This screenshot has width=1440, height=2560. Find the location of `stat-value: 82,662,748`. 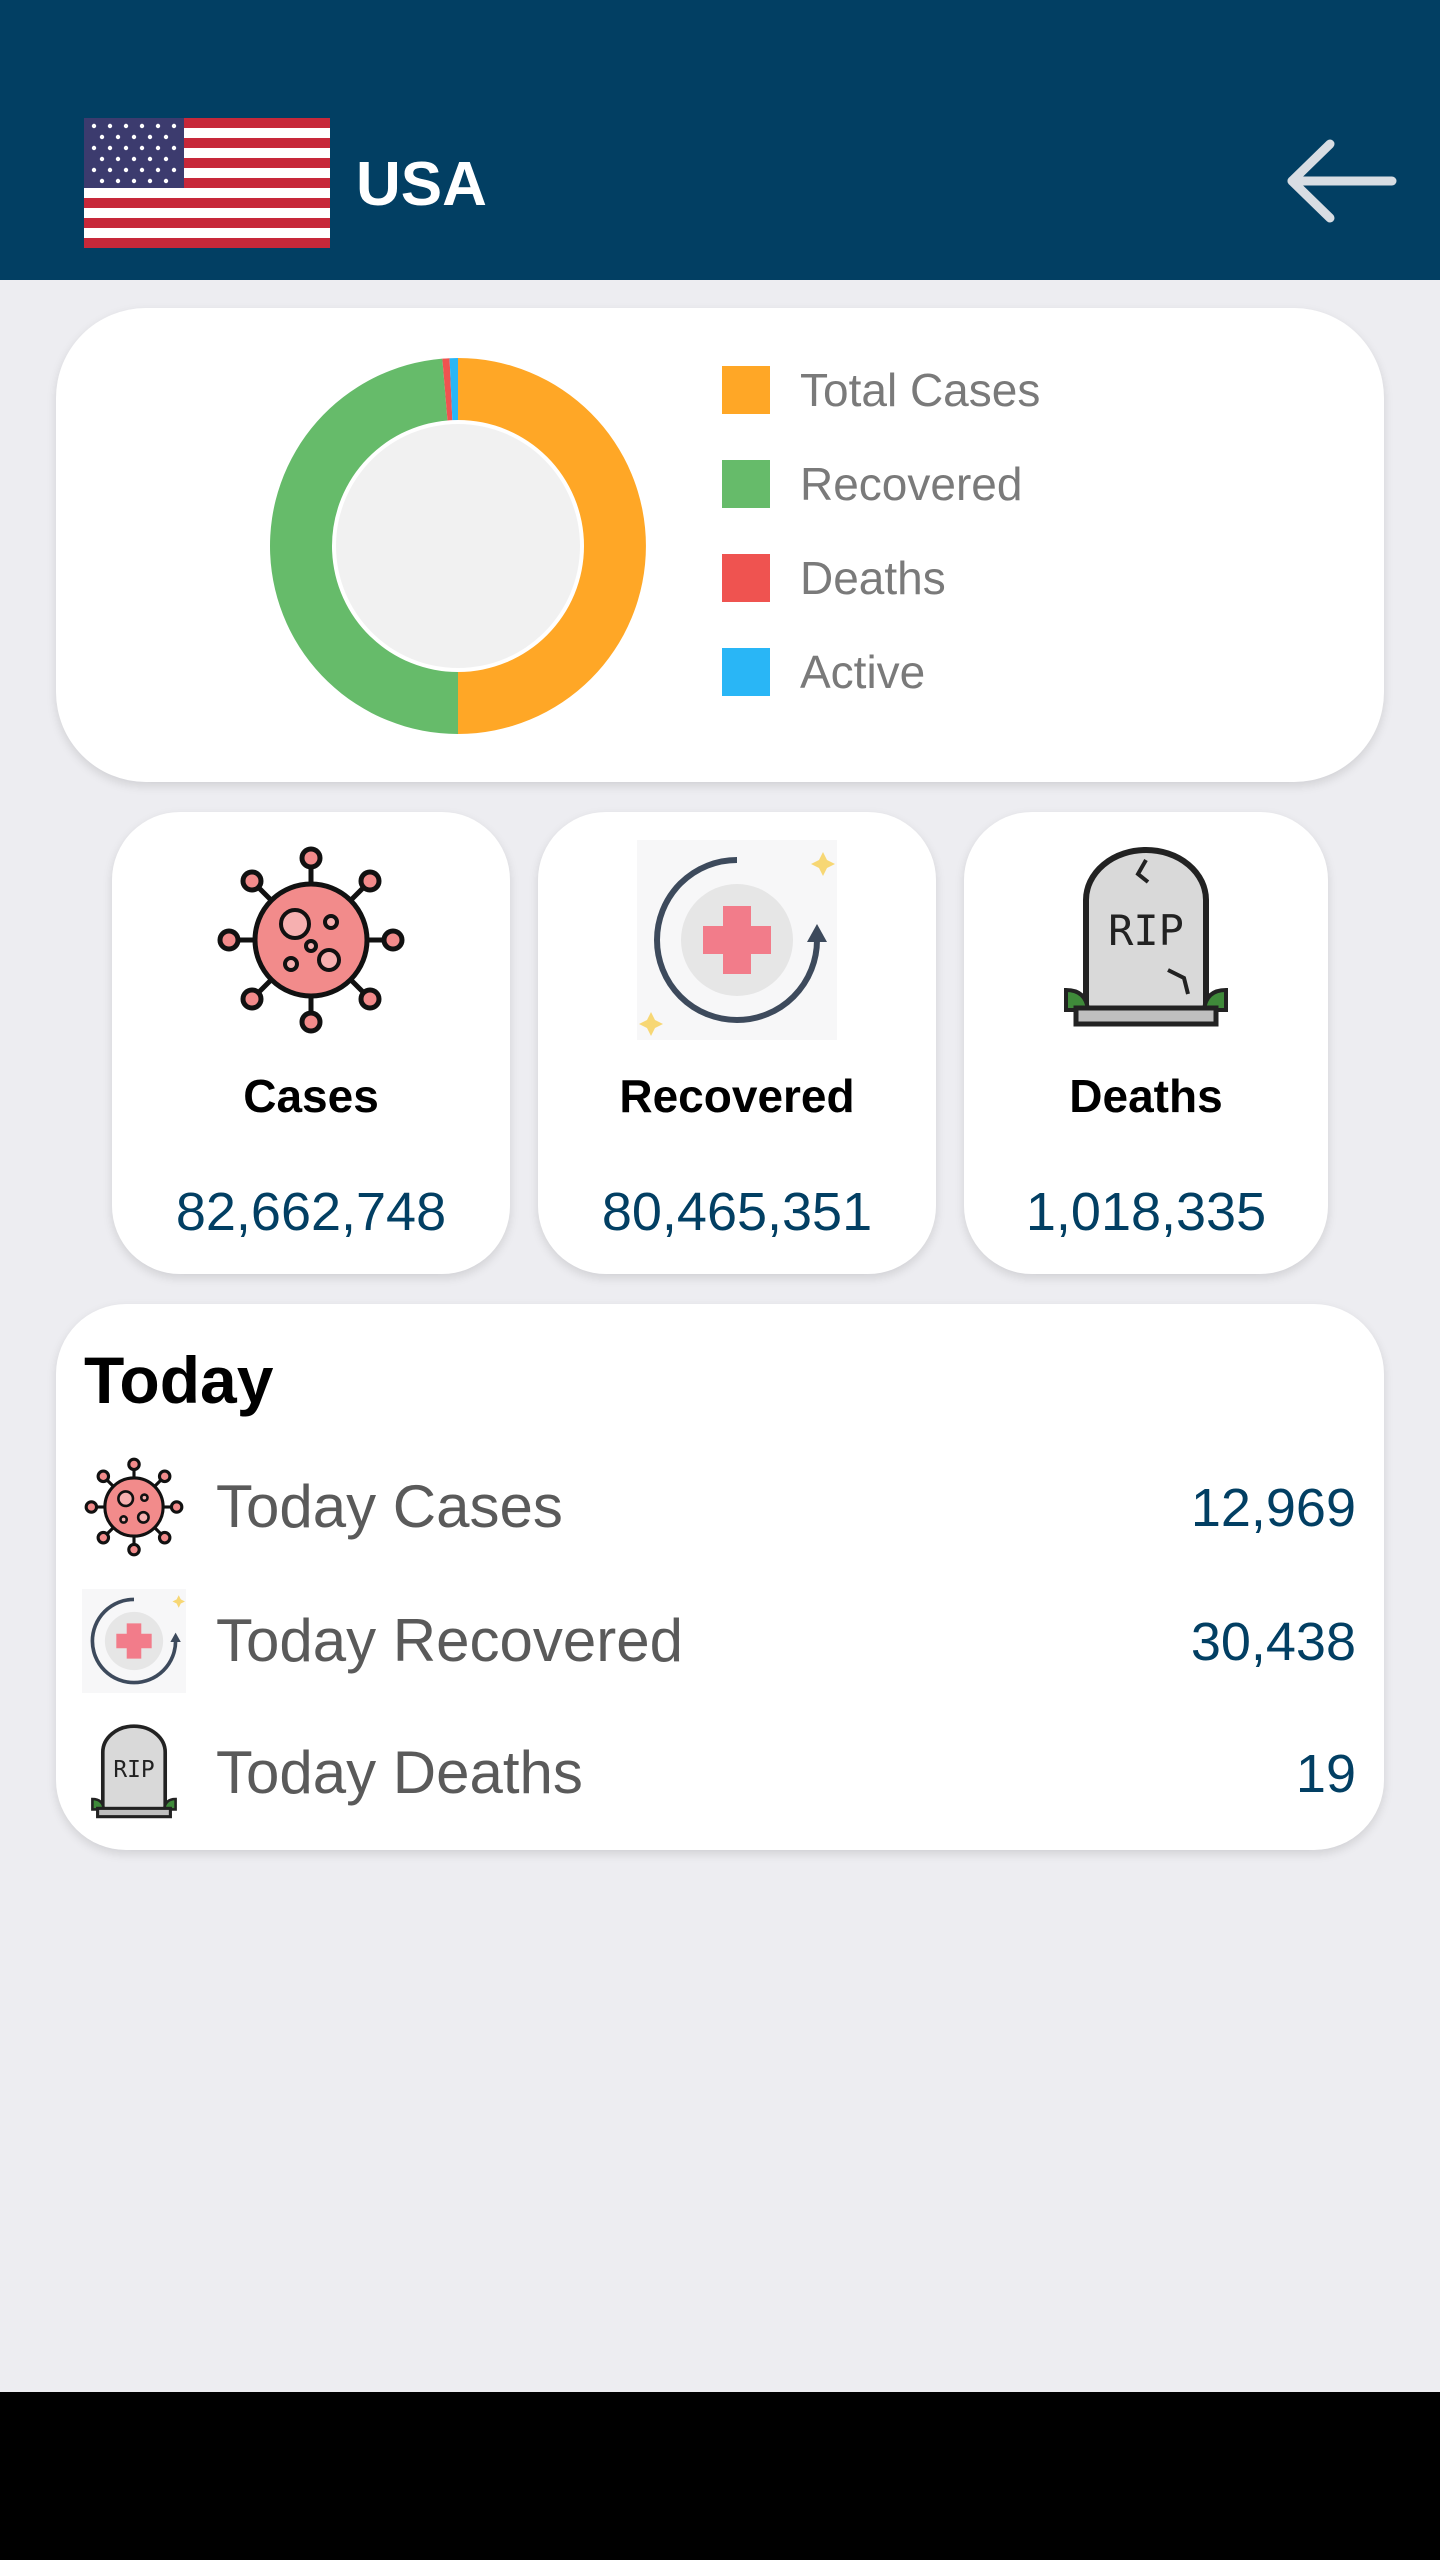

stat-value: 82,662,748 is located at coordinates (311, 1212).